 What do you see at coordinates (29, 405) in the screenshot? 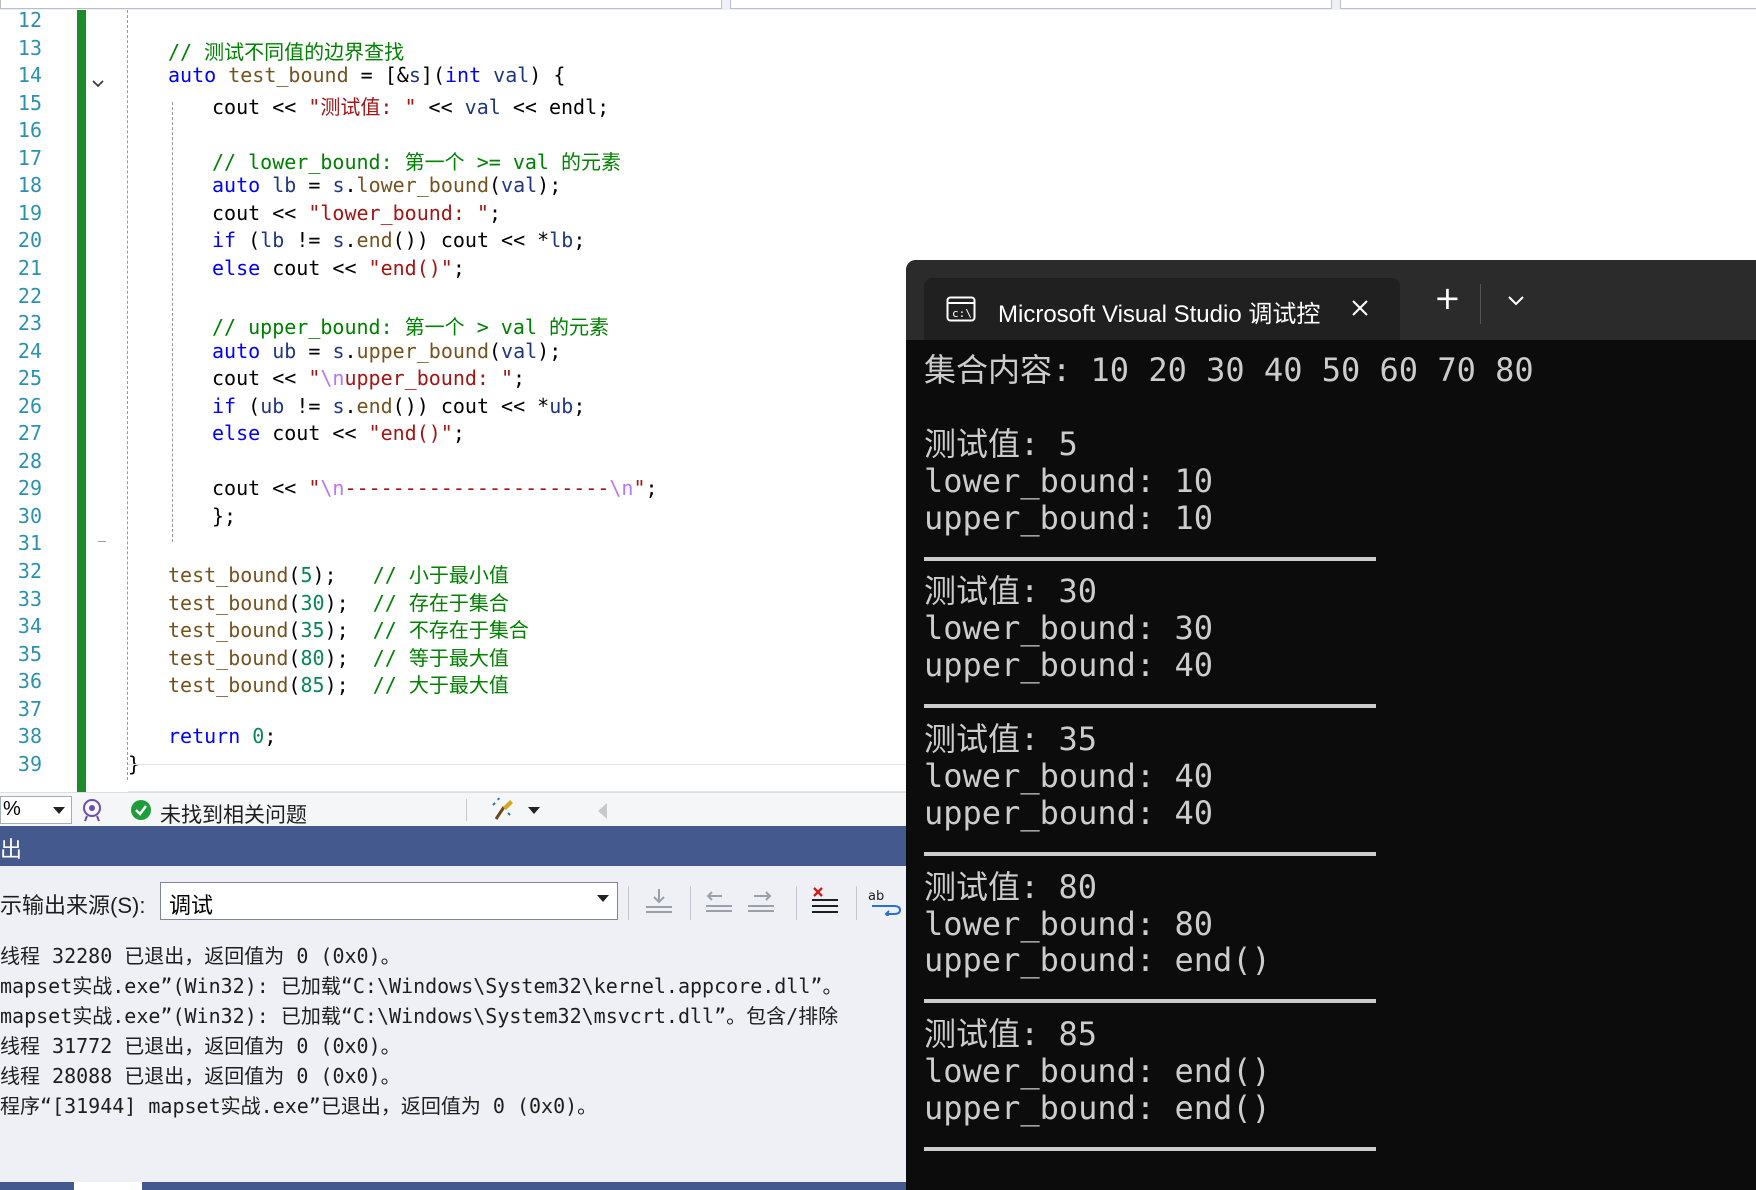
I see `line-number: 26` at bounding box center [29, 405].